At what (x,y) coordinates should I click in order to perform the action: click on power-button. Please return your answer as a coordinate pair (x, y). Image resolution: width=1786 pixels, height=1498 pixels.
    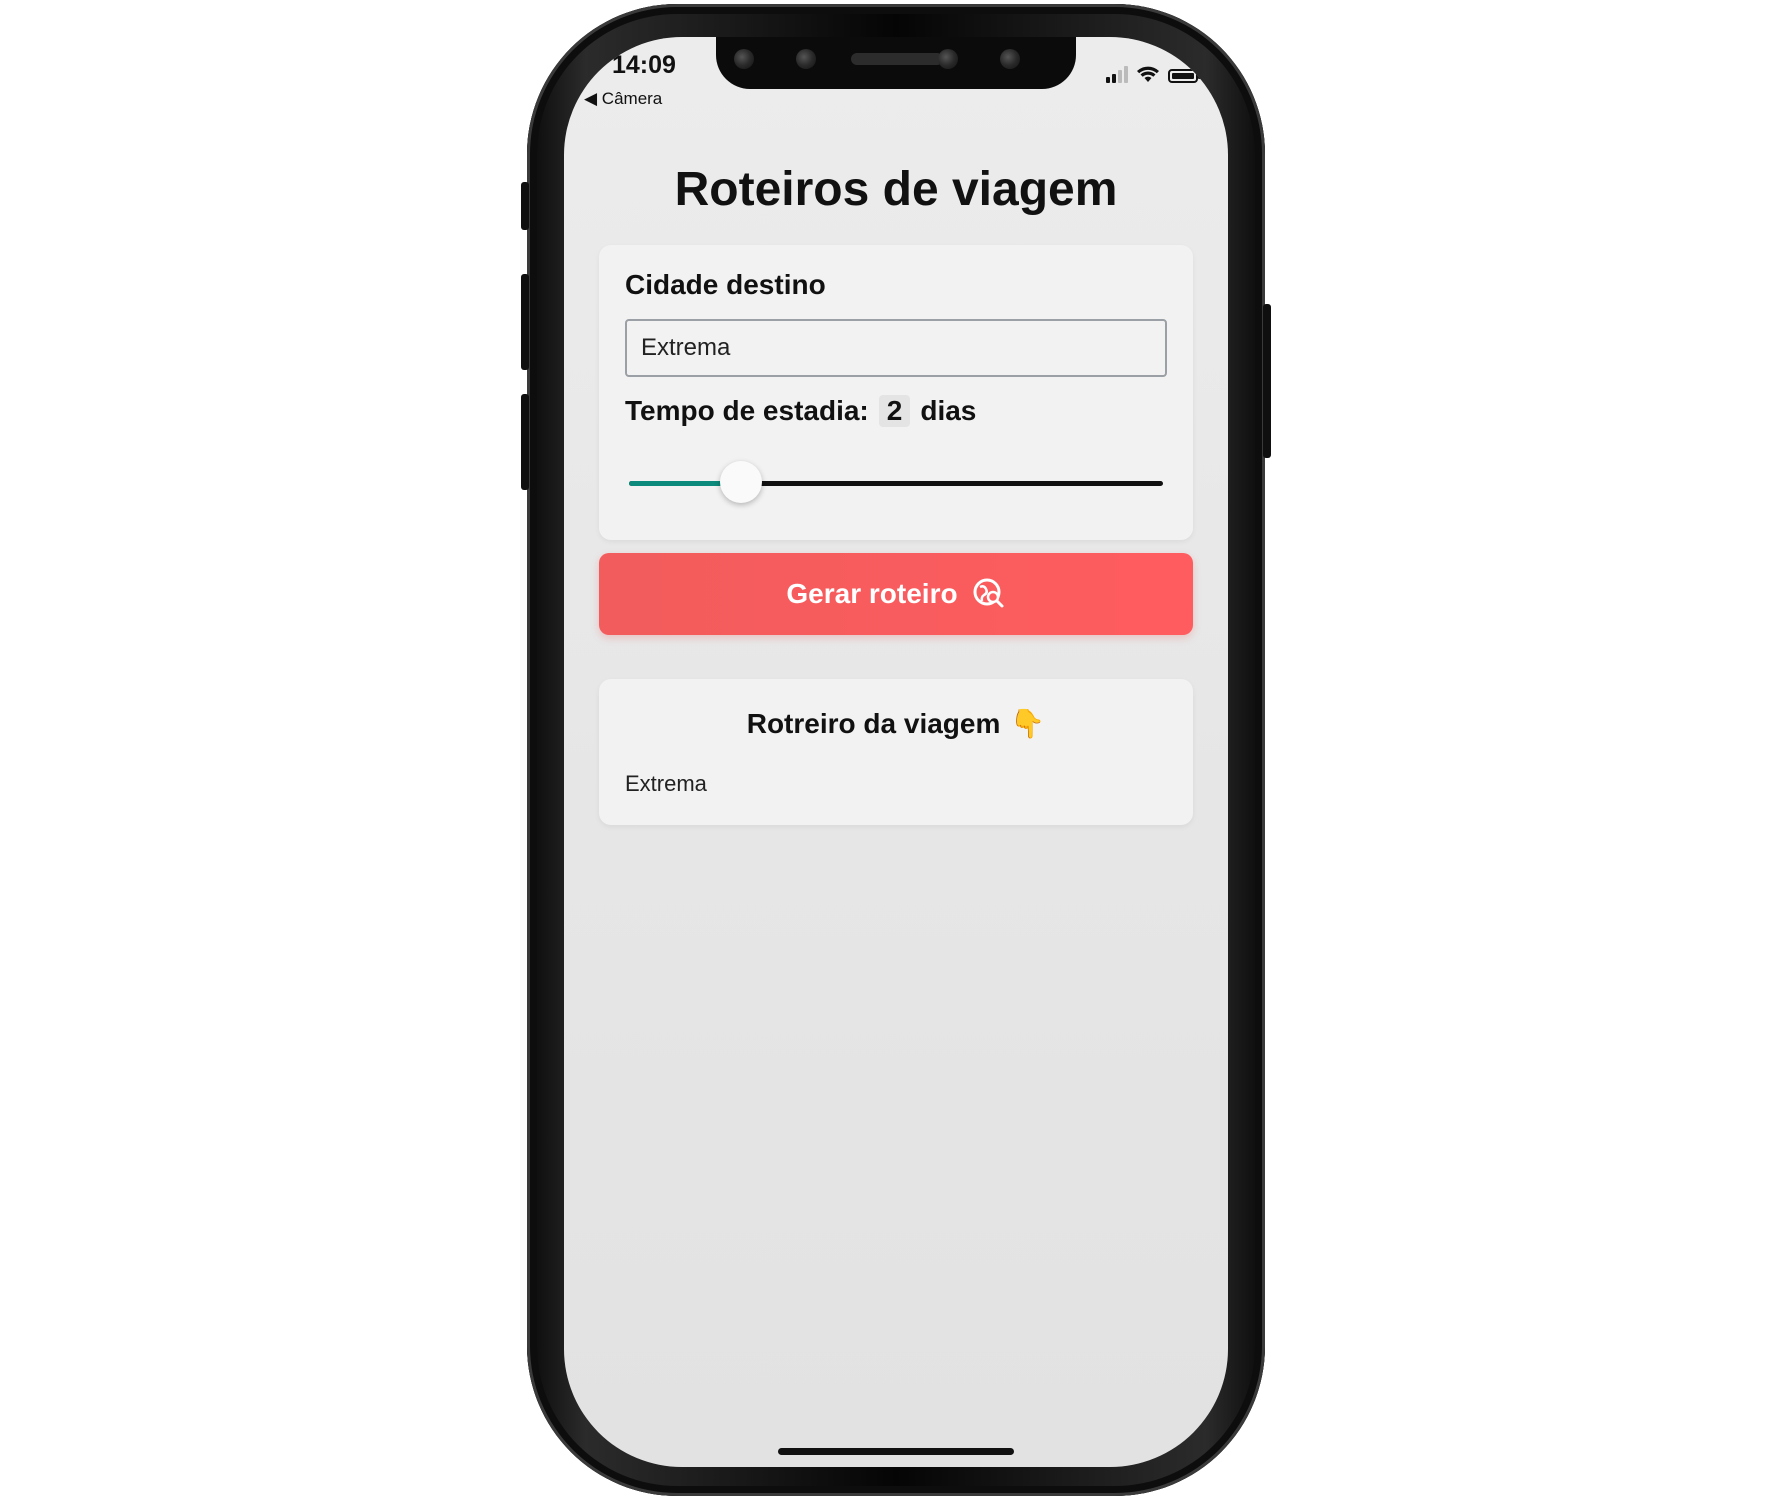
    Looking at the image, I should click on (1267, 381).